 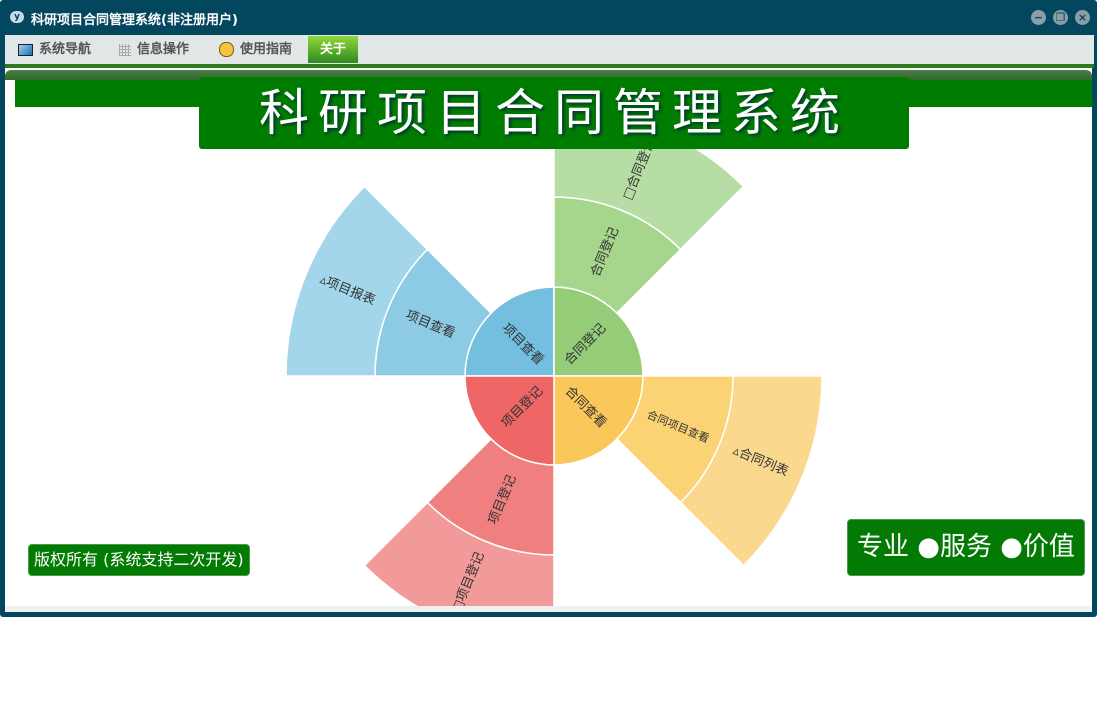 I want to click on restore-icon: ❐, so click(x=1060, y=17).